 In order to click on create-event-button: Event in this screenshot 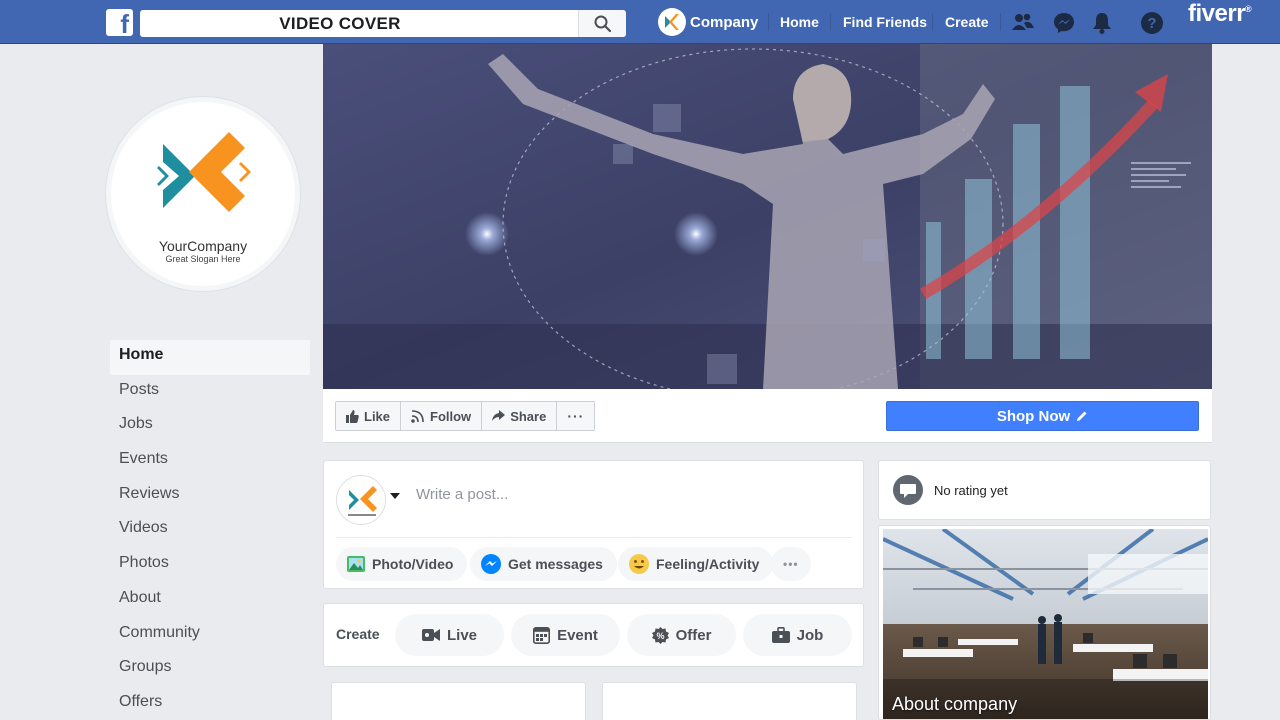, I will do `click(565, 635)`.